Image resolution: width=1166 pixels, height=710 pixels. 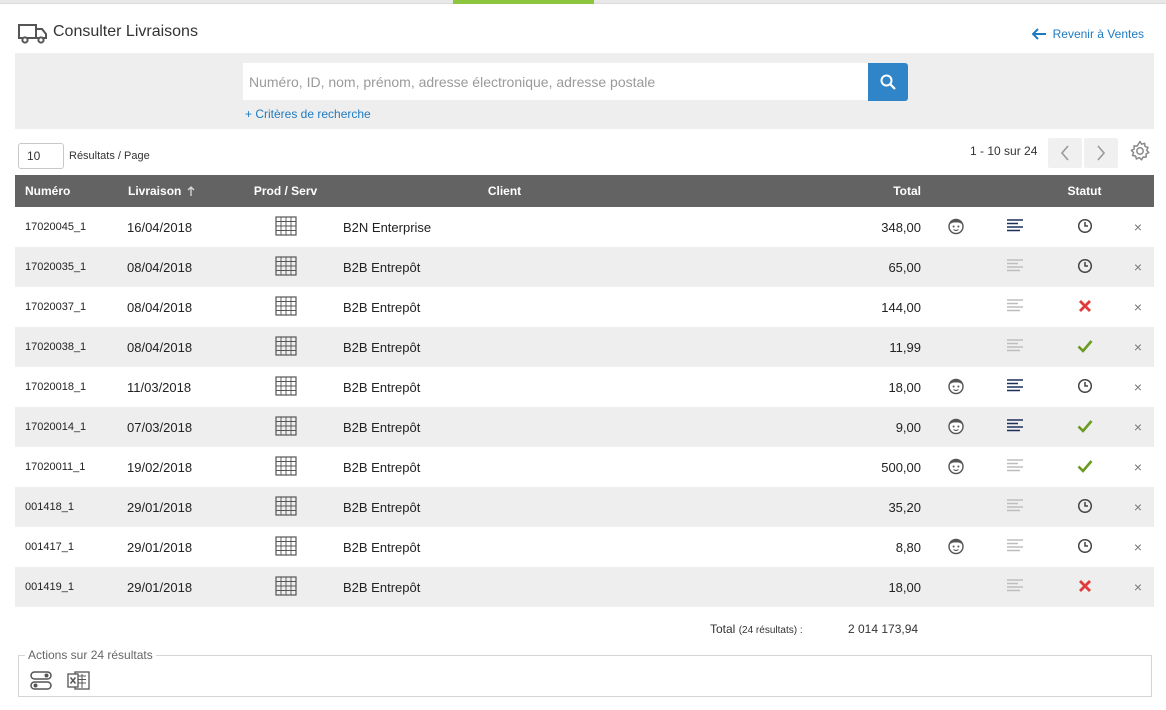 What do you see at coordinates (65, 427) in the screenshot?
I see `row-numero: 17020014_1` at bounding box center [65, 427].